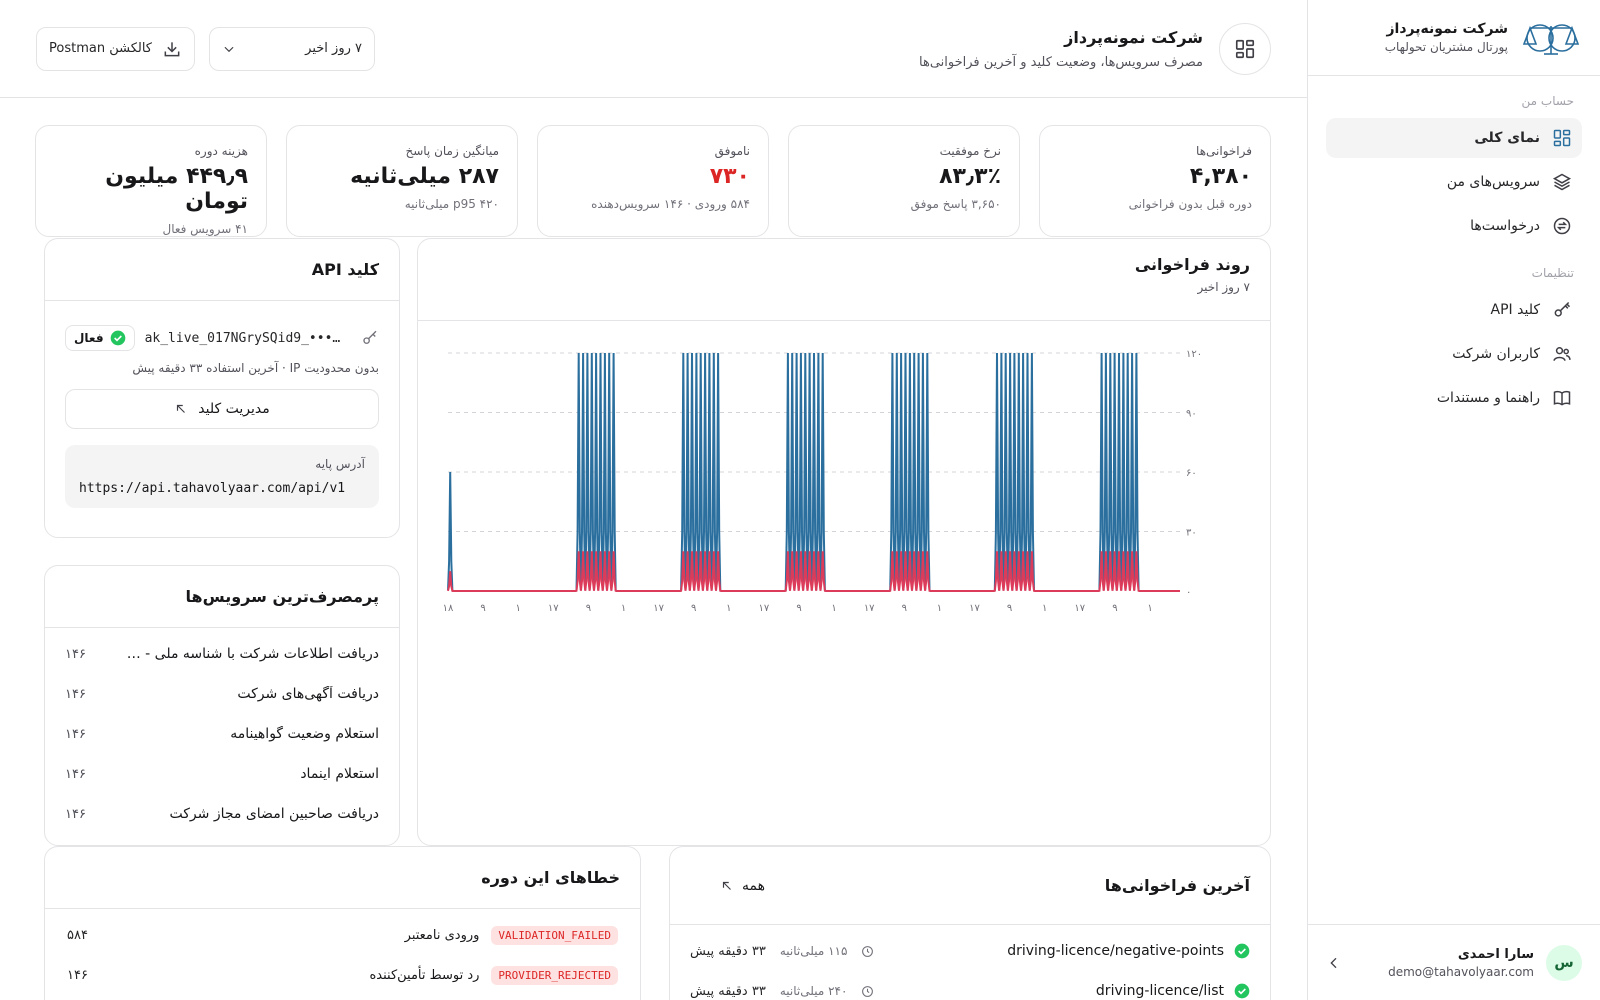 The image size is (1600, 1000). I want to click on error-code: VALIDATION_FAILED, so click(554, 935).